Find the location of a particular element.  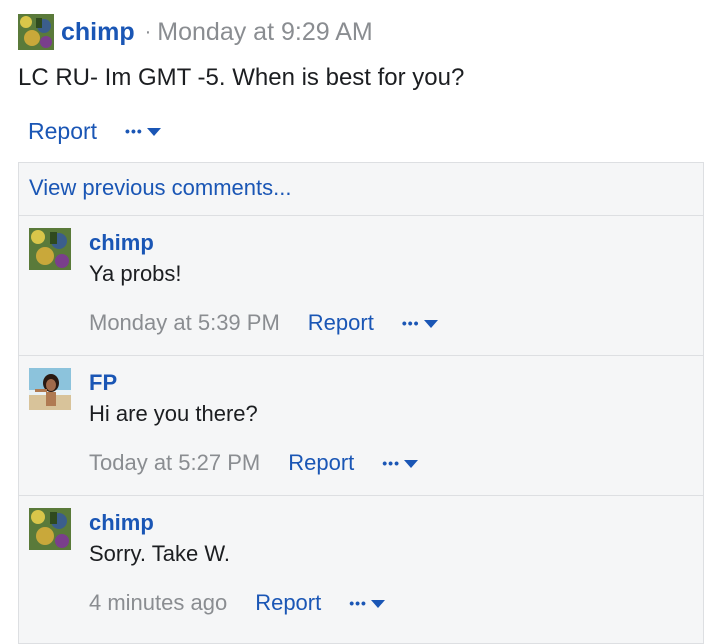

comment-text: Ya probs! is located at coordinates (135, 273).